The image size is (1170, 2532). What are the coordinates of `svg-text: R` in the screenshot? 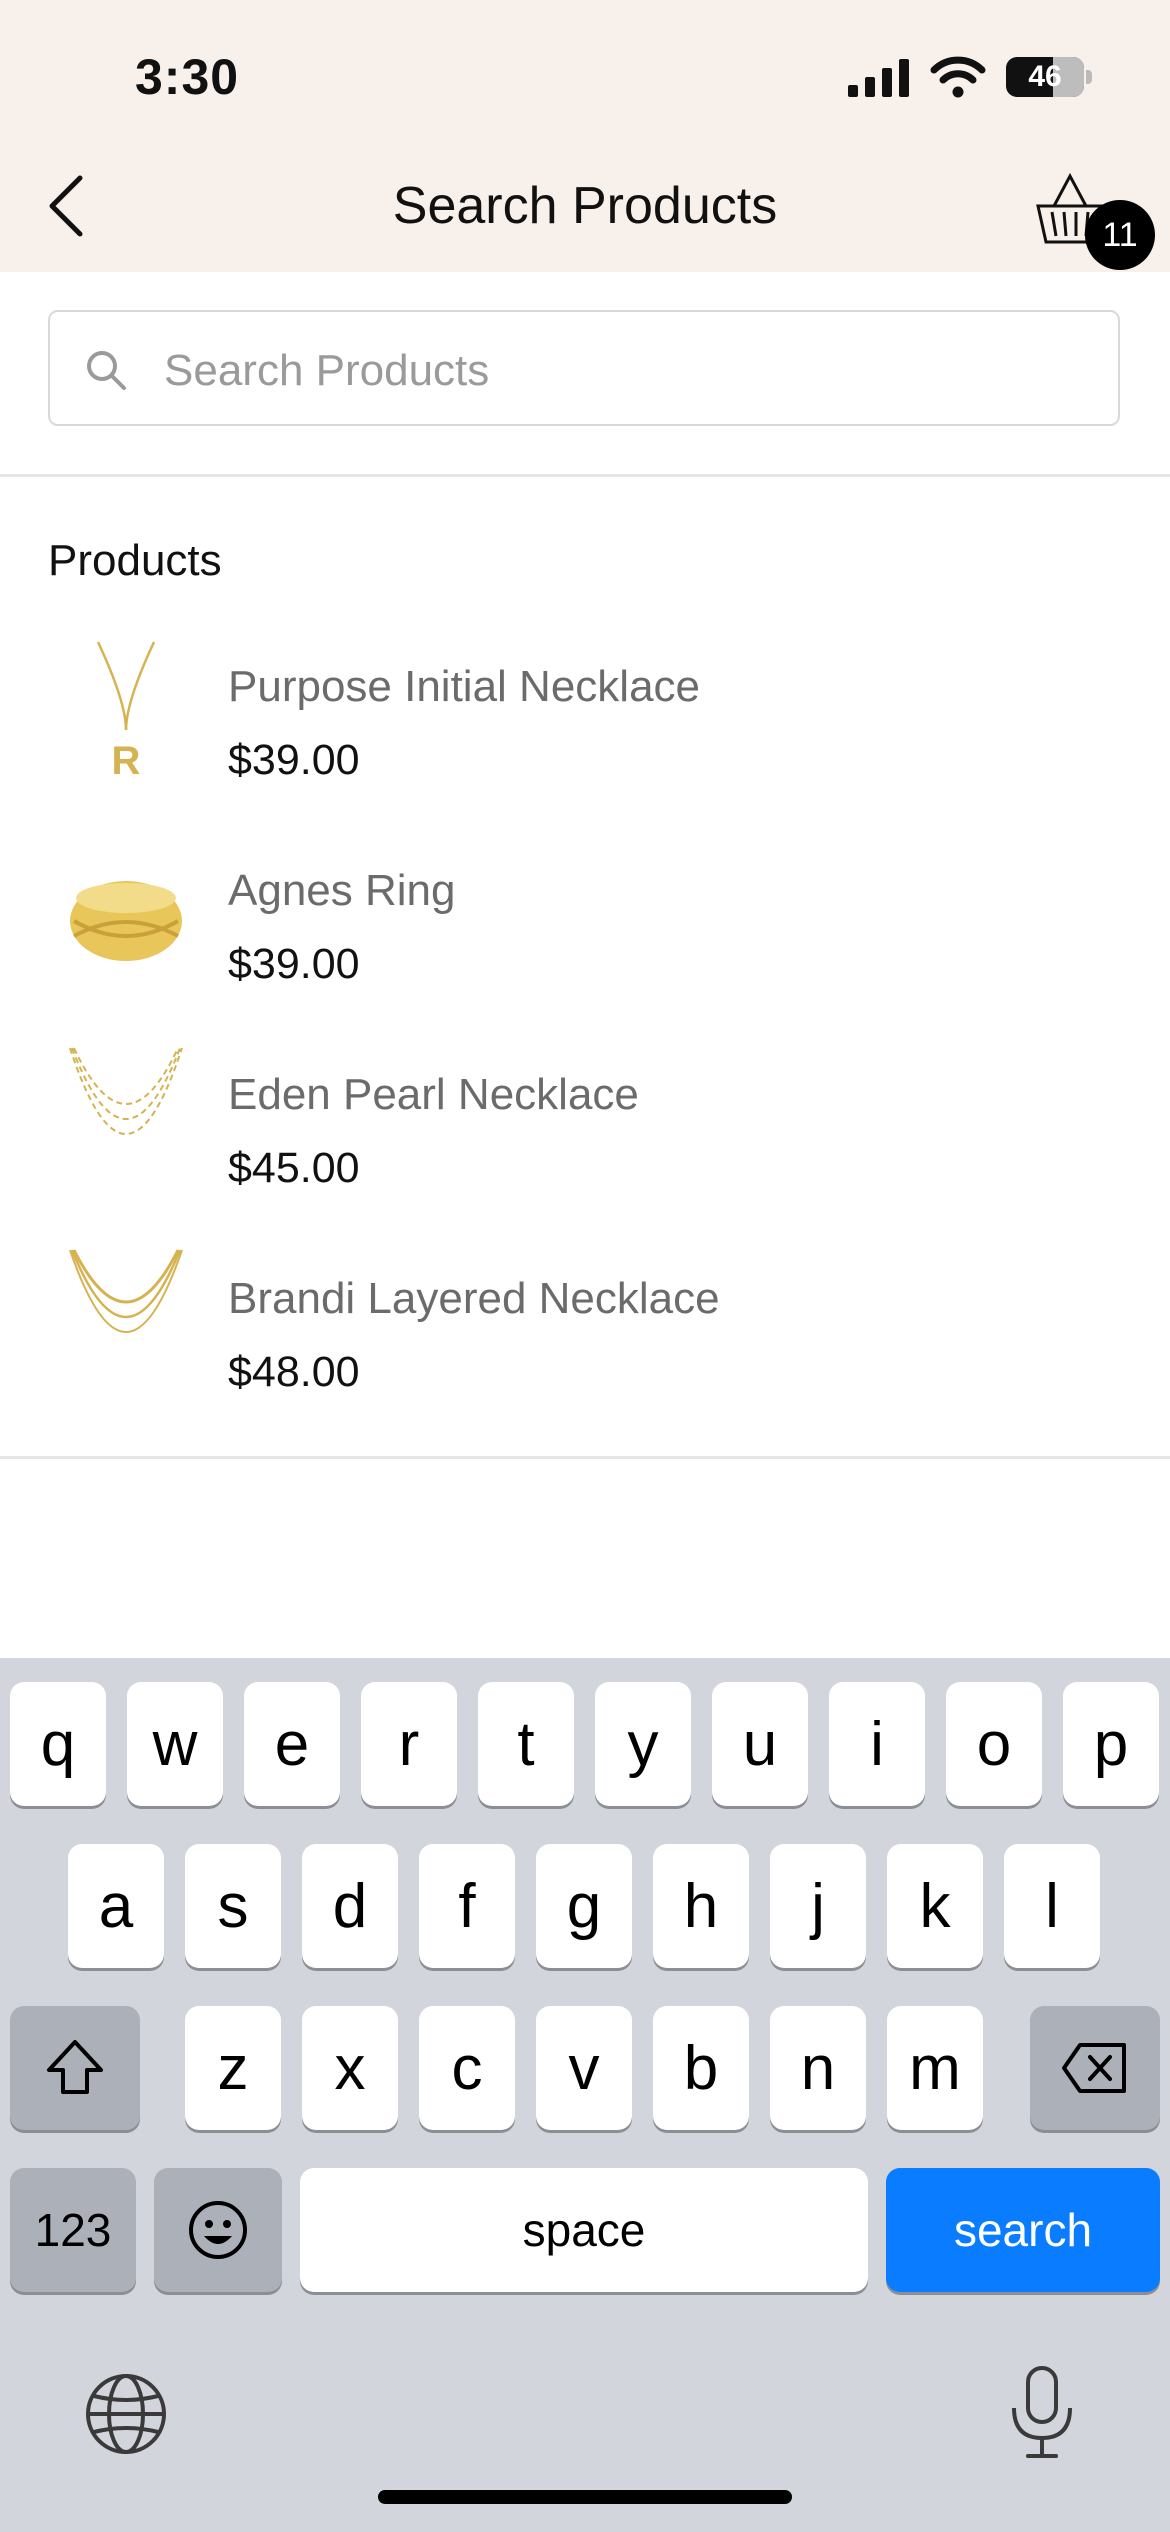 It's located at (126, 761).